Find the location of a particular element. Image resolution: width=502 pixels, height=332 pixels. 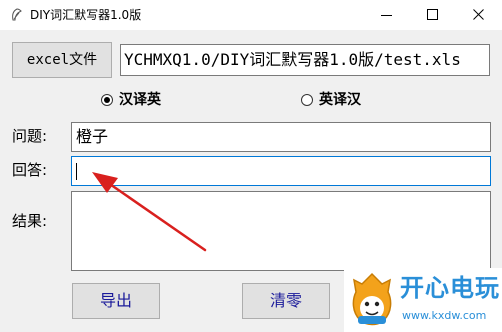

radio-label-english-to-chinese: 英译汉 is located at coordinates (340, 100).